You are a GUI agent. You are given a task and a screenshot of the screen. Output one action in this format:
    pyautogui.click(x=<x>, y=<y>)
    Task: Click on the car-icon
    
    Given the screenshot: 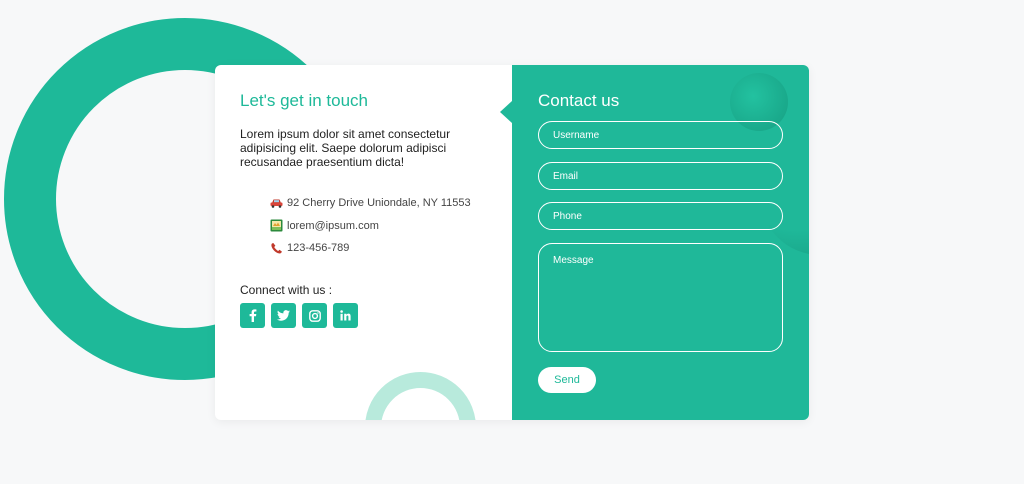 What is the action you would take?
    pyautogui.click(x=276, y=203)
    